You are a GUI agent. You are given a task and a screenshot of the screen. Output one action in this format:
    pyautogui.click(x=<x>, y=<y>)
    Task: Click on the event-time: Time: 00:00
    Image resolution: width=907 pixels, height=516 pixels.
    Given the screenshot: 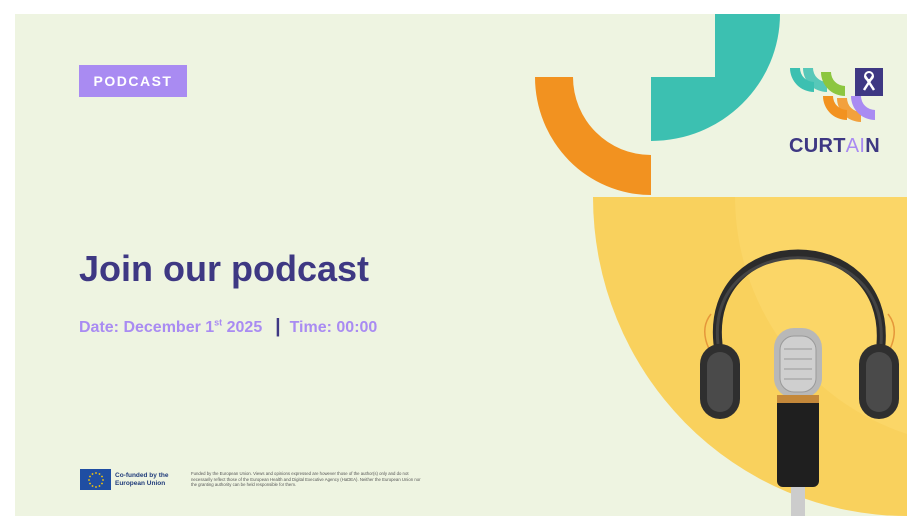 What is the action you would take?
    pyautogui.click(x=333, y=327)
    